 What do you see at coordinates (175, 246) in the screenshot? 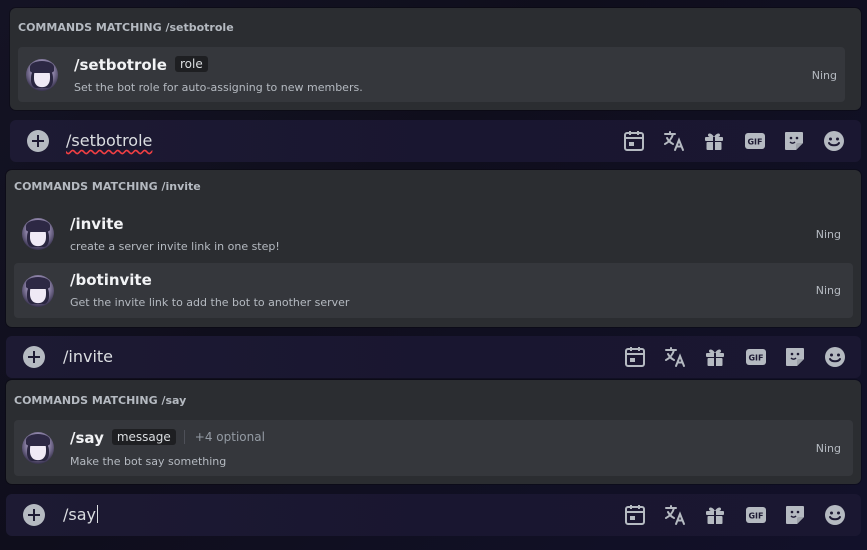
I see `command-description: create a server invite link in one step!` at bounding box center [175, 246].